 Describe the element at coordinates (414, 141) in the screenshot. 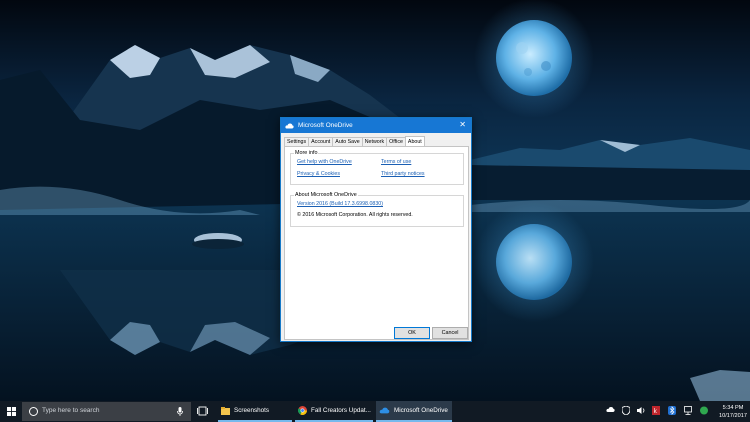

I see `tab-about: About` at that location.